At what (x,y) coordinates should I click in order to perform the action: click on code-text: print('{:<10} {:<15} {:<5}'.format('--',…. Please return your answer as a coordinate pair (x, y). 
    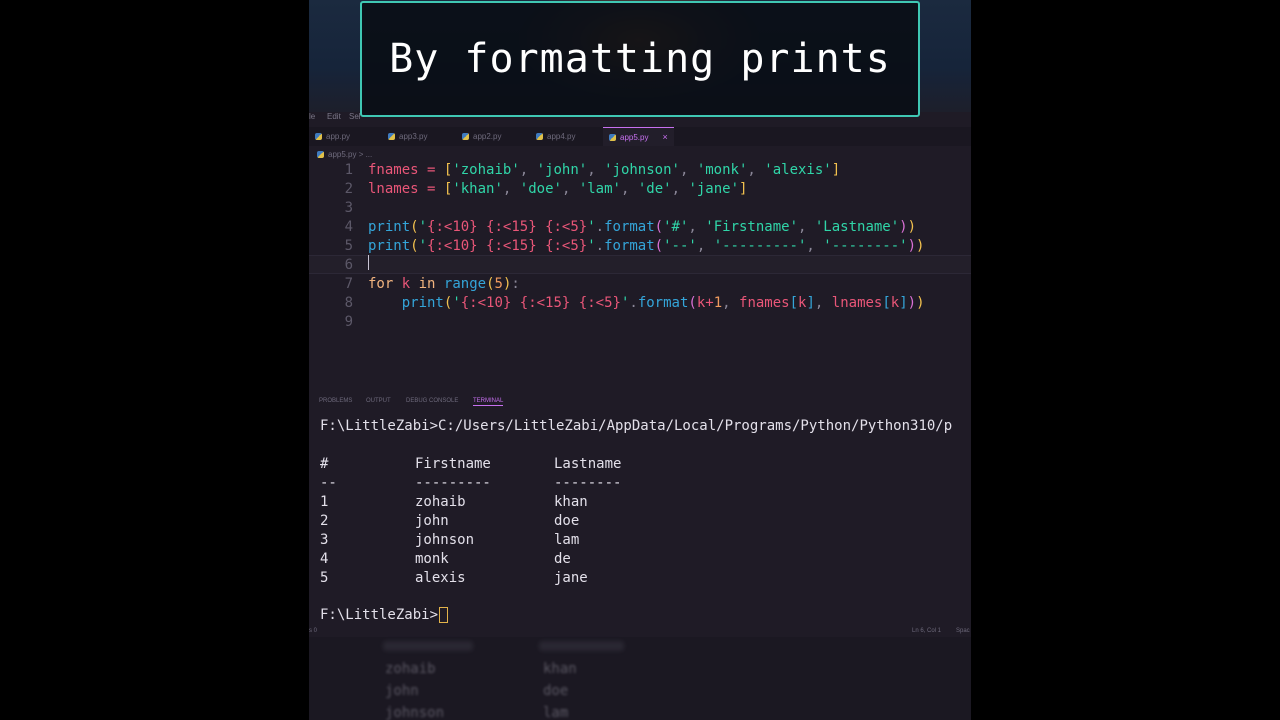
    Looking at the image, I should click on (646, 245).